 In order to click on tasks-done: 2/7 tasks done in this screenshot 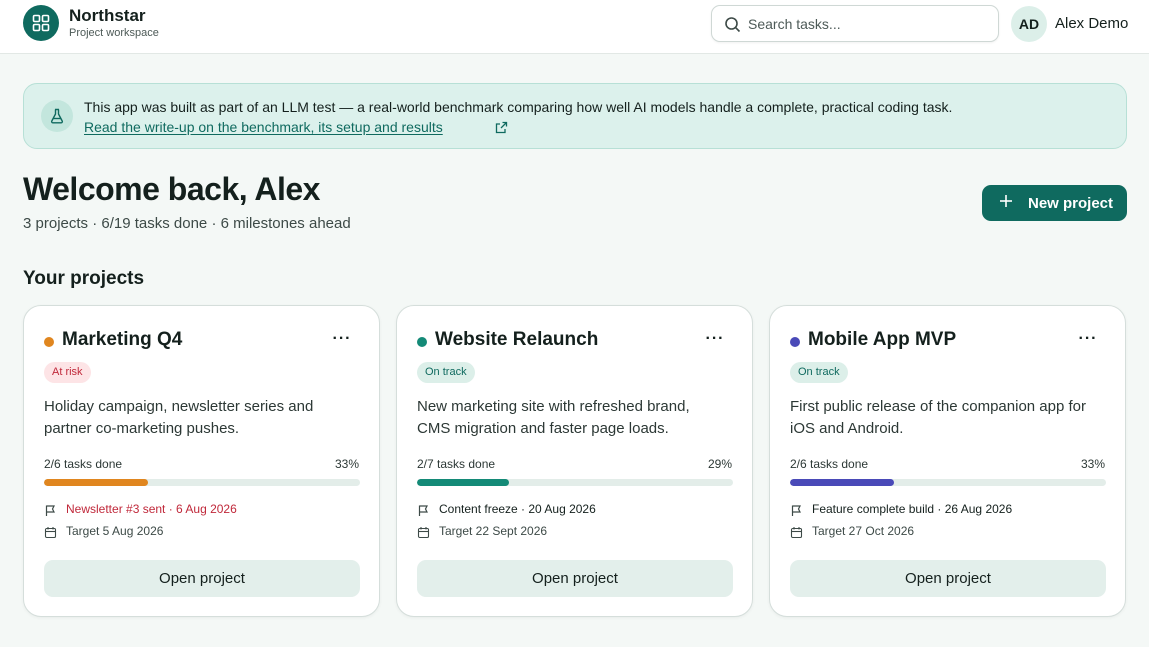, I will do `click(456, 464)`.